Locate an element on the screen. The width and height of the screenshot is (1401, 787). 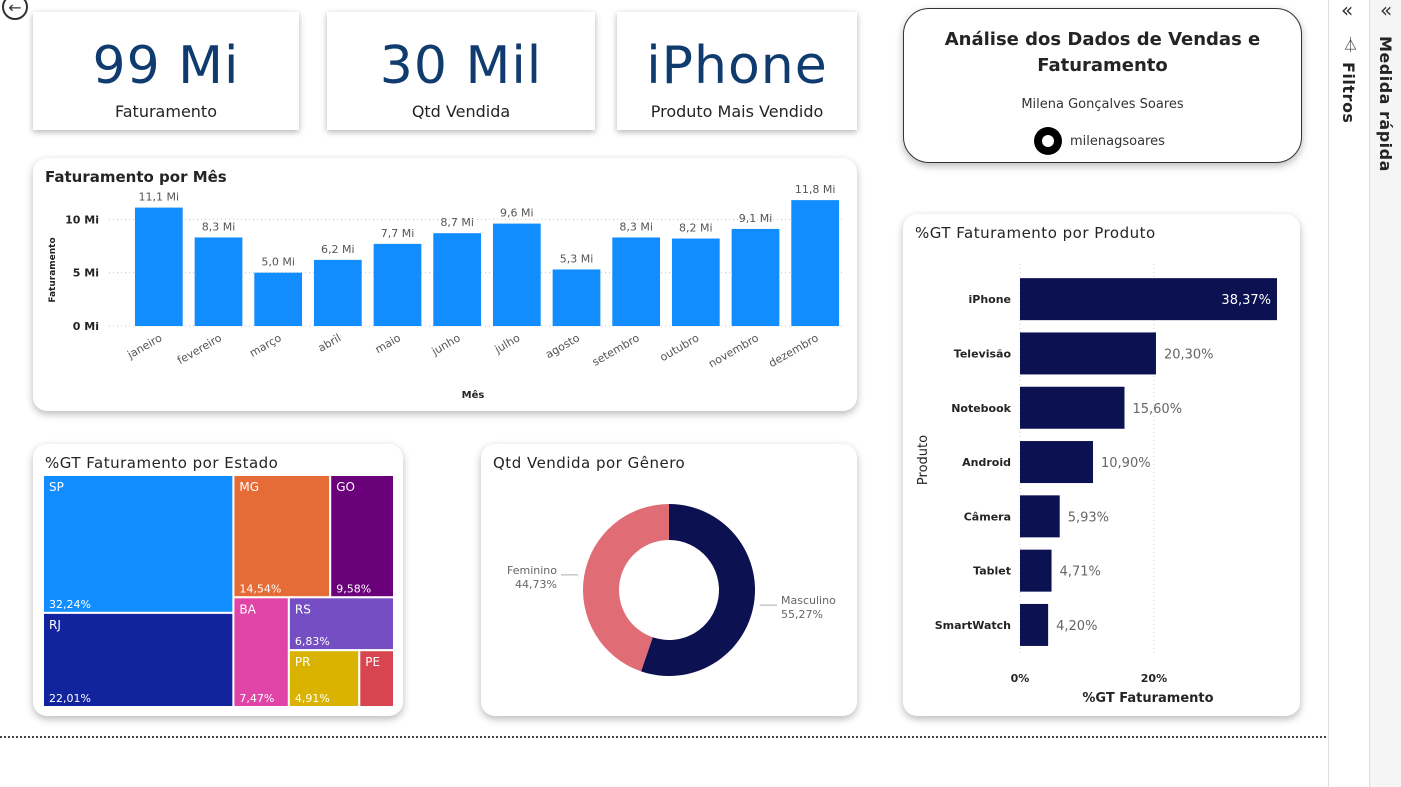
x-tick-label: dezembro is located at coordinates (794, 350).